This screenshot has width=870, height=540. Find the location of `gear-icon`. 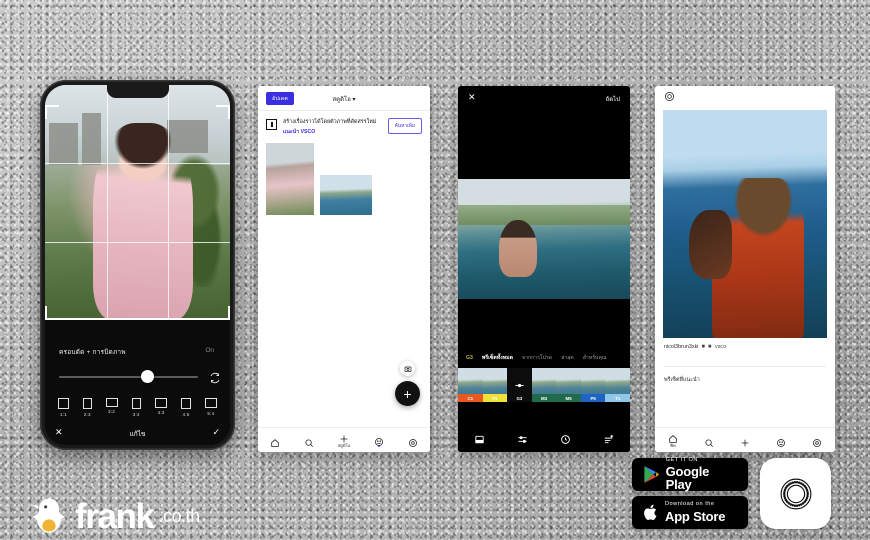

gear-icon is located at coordinates (817, 441).